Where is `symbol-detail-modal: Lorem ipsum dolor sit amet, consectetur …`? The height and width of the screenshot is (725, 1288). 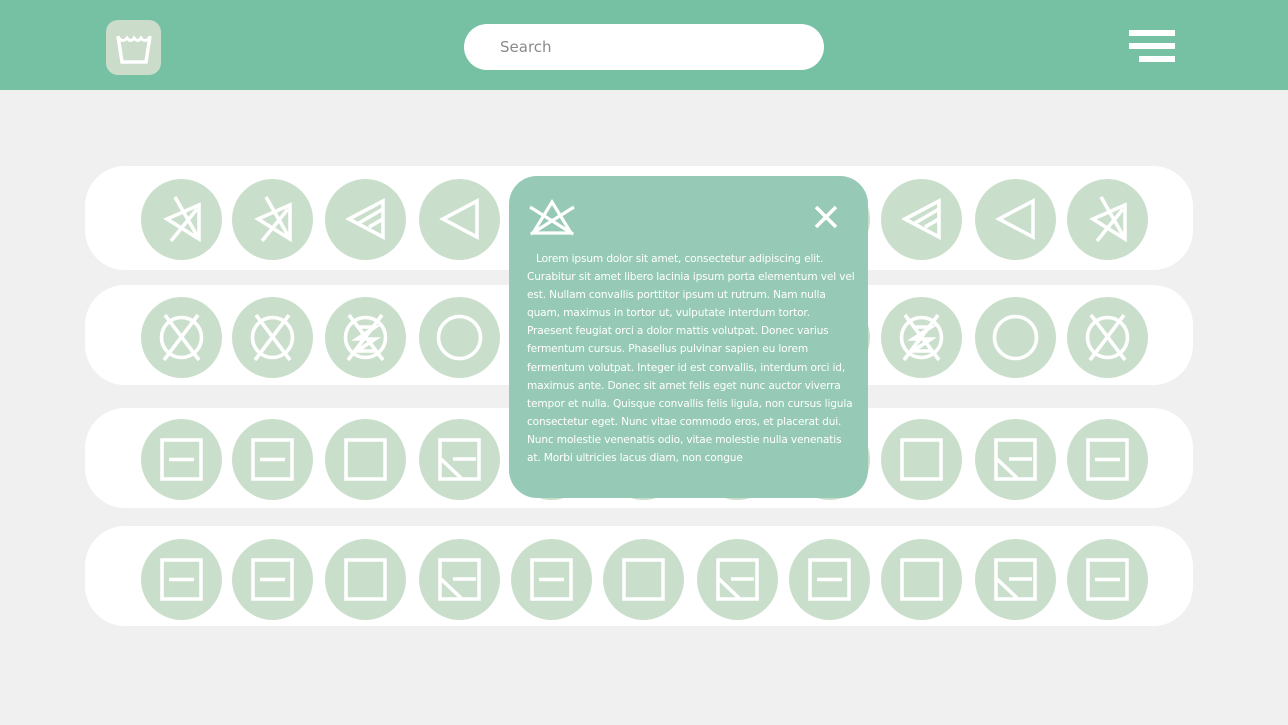
symbol-detail-modal: Lorem ipsum dolor sit amet, consectetur … is located at coordinates (688, 337).